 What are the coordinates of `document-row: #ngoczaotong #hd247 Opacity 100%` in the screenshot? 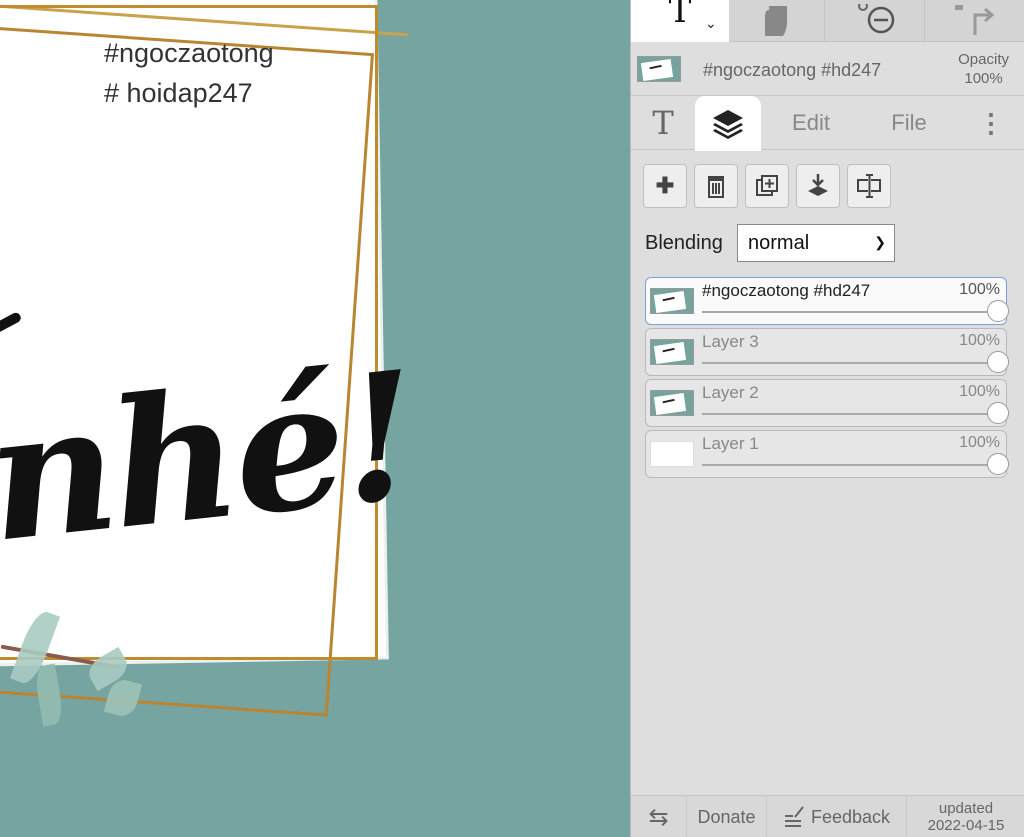 It's located at (827, 69).